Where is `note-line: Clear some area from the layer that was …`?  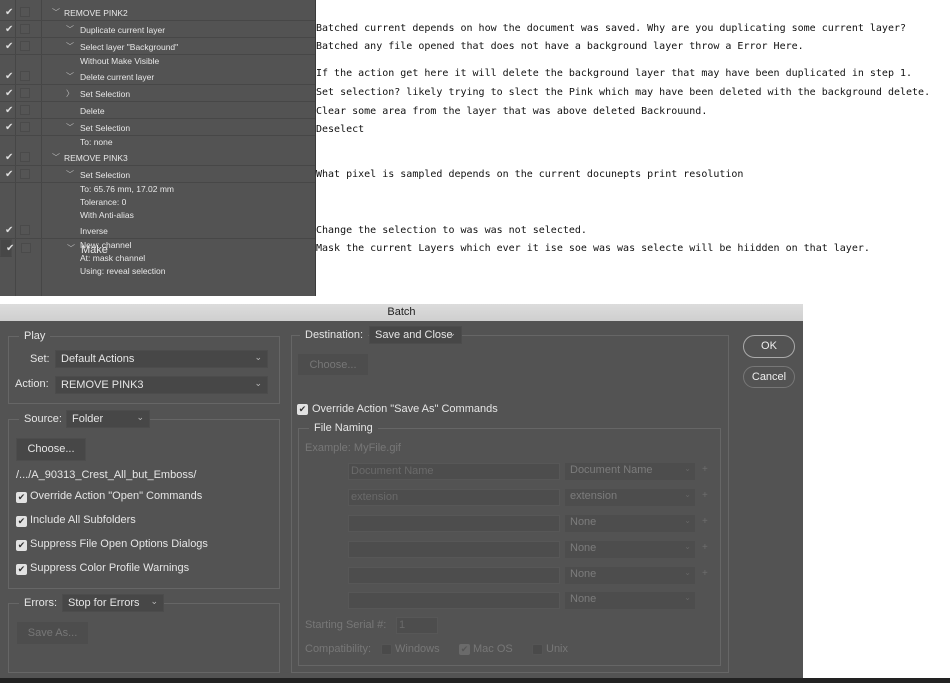 note-line: Clear some area from the layer that was … is located at coordinates (512, 111).